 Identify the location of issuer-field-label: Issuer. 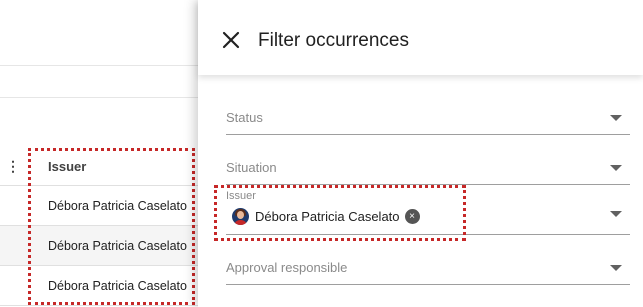
(241, 196).